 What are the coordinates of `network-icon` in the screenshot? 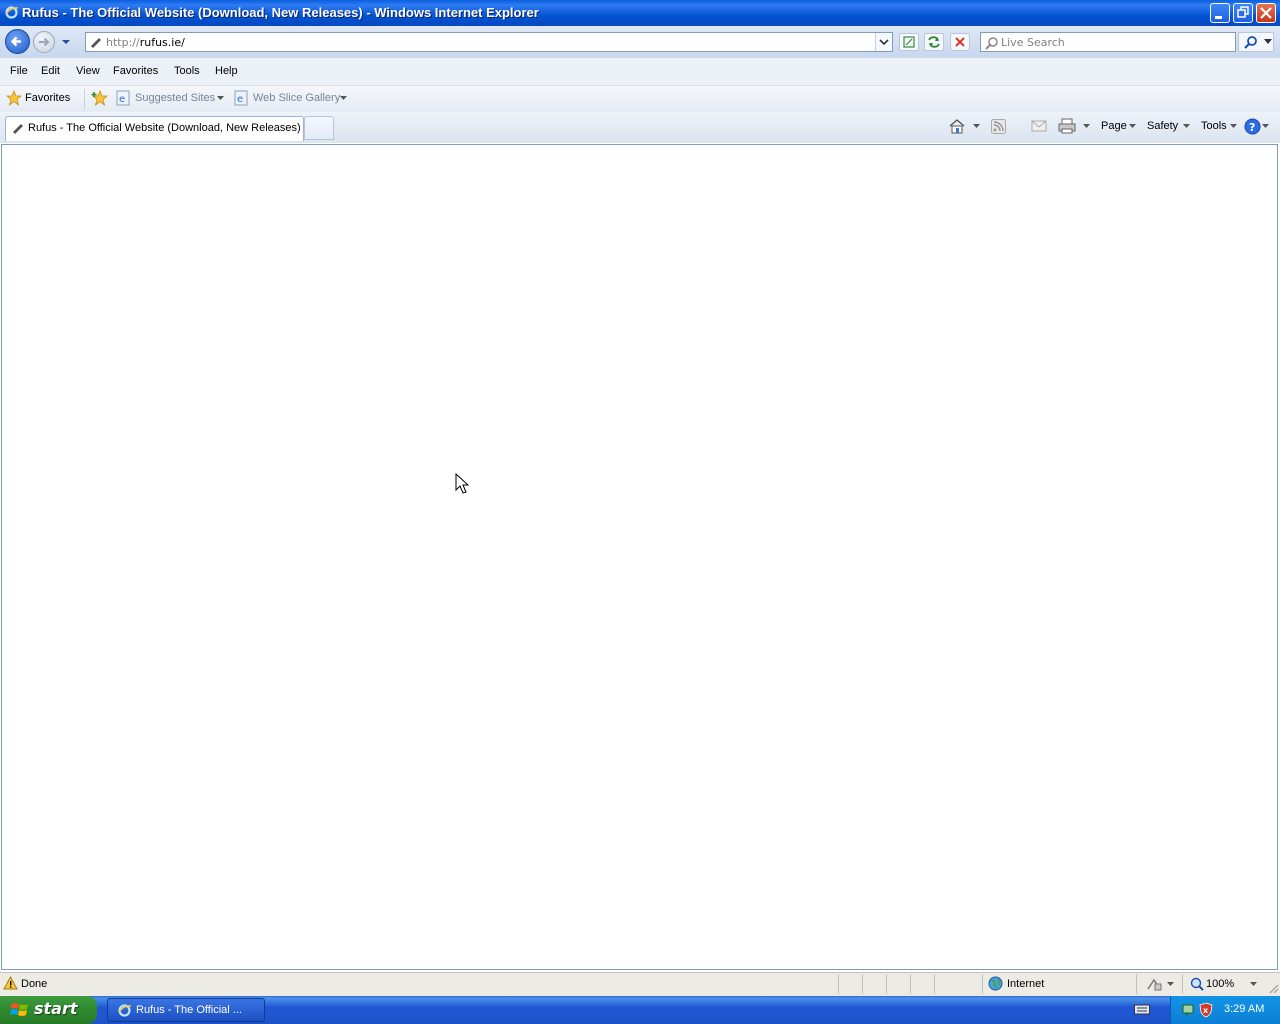 It's located at (1189, 1010).